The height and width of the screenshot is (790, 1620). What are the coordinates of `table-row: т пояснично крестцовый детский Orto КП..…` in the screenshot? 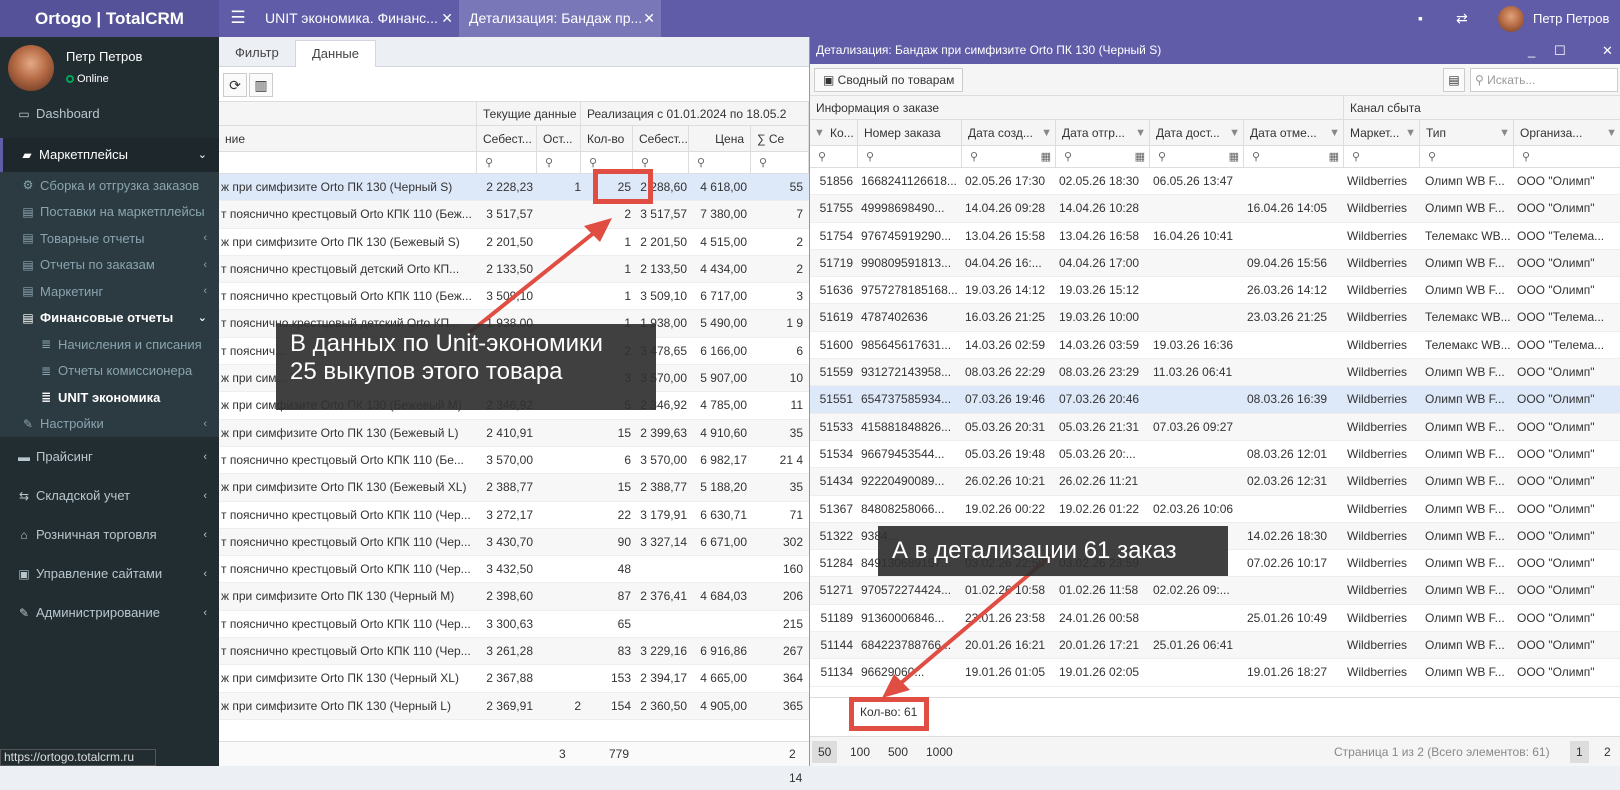 It's located at (514, 269).